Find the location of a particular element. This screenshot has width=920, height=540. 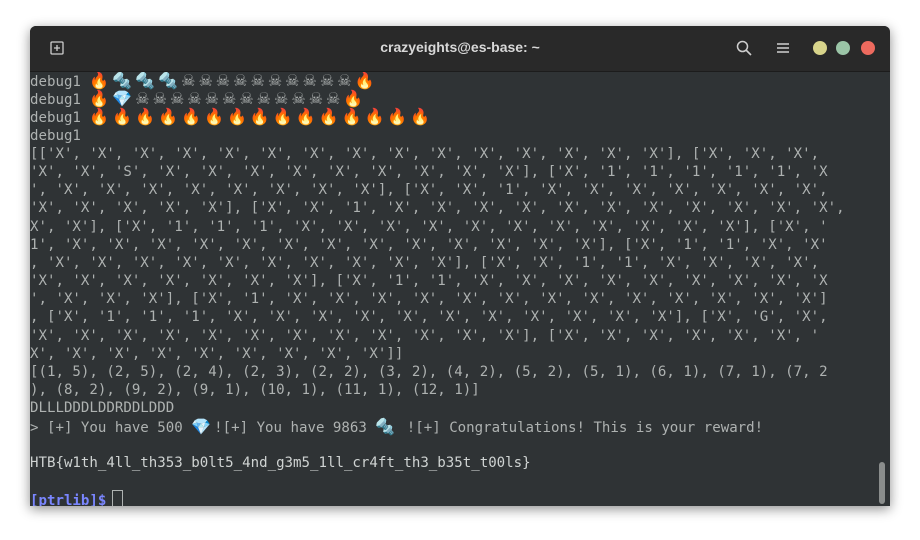

search-icon is located at coordinates (744, 48).